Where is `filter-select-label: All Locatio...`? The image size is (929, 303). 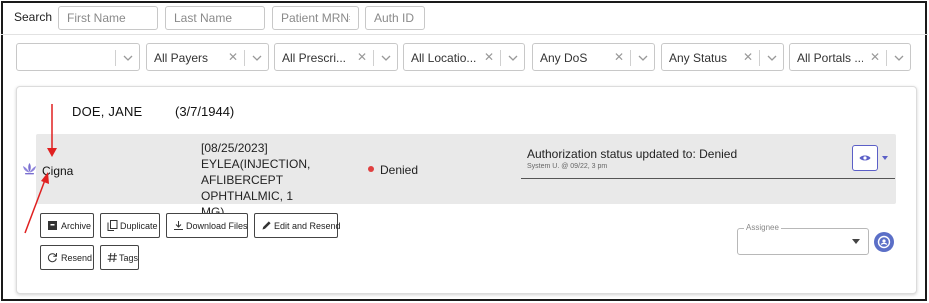
filter-select-label: All Locatio... is located at coordinates (444, 58).